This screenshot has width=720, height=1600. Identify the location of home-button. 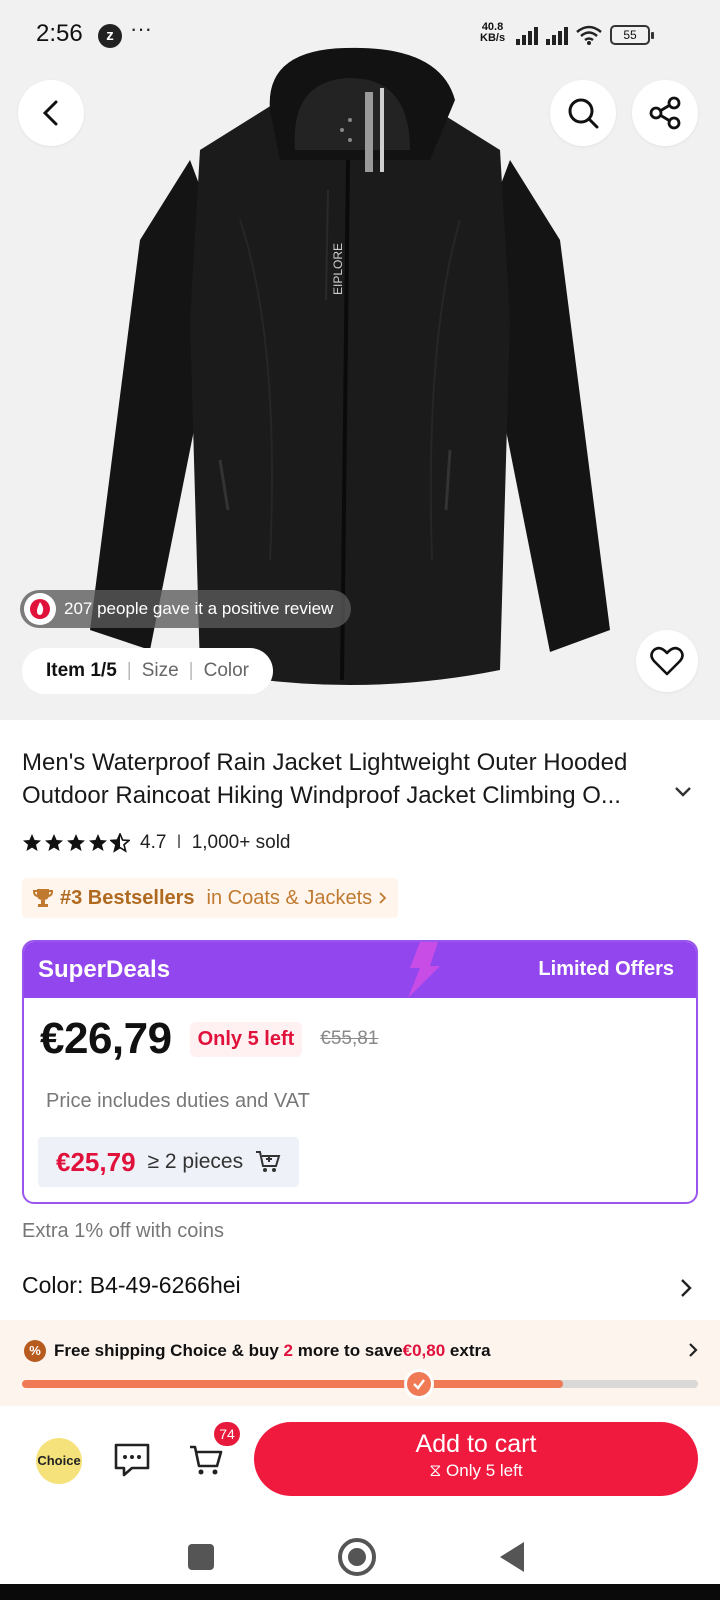
(357, 1557).